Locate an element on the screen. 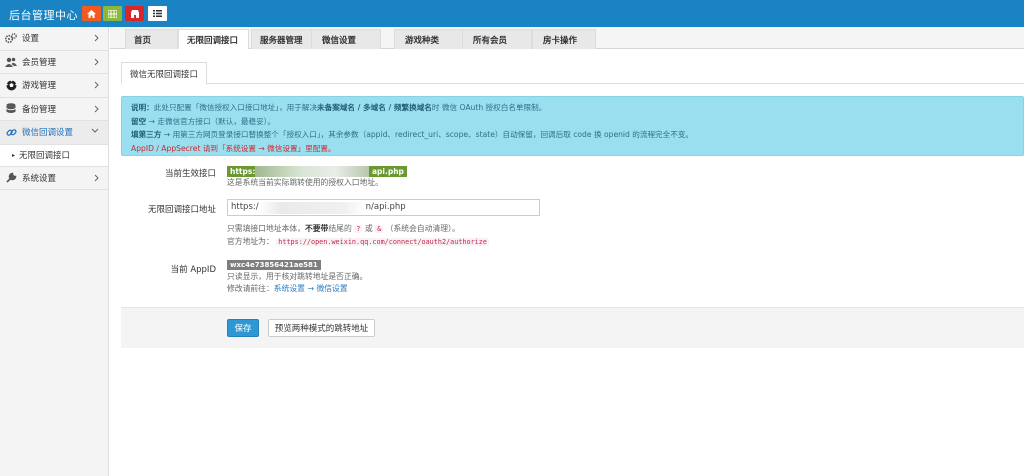  sidebar-item-label: 设置 is located at coordinates (31, 39).